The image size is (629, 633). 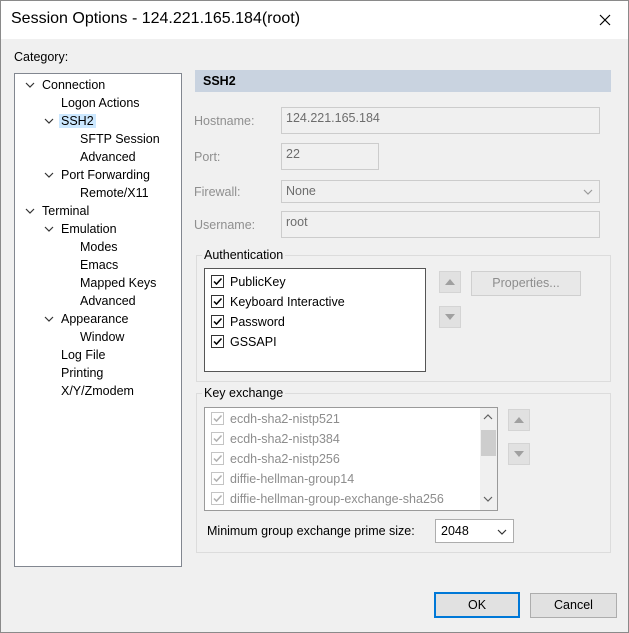 What do you see at coordinates (108, 301) in the screenshot?
I see `tree-item-emulation-advanced: Advanced` at bounding box center [108, 301].